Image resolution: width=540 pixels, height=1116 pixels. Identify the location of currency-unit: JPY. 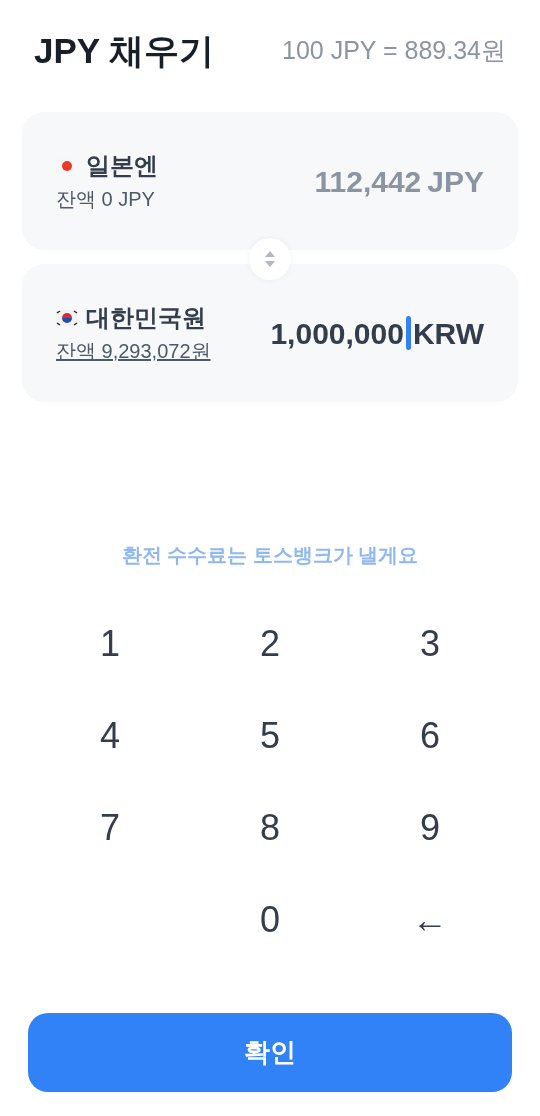
(455, 181).